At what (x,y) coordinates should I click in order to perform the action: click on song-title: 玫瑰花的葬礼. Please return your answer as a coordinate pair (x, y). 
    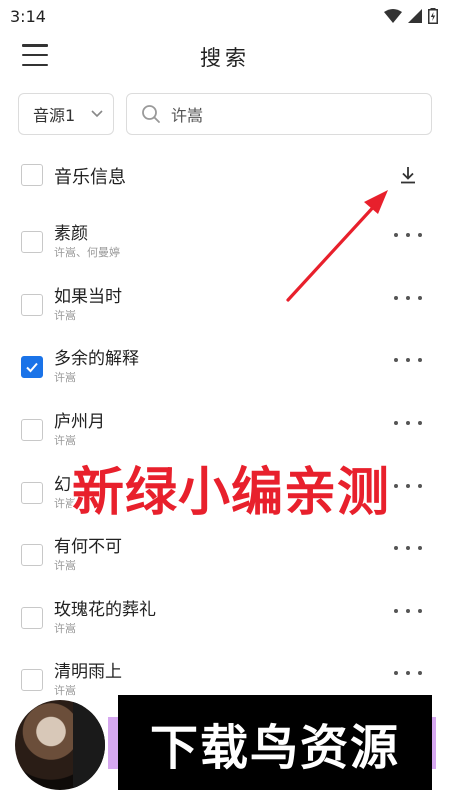
    Looking at the image, I should click on (105, 610).